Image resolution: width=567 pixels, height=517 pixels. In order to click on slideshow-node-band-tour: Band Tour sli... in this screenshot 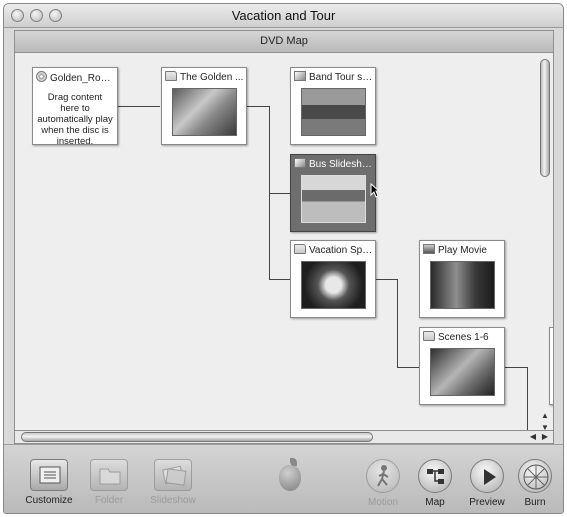, I will do `click(333, 106)`.